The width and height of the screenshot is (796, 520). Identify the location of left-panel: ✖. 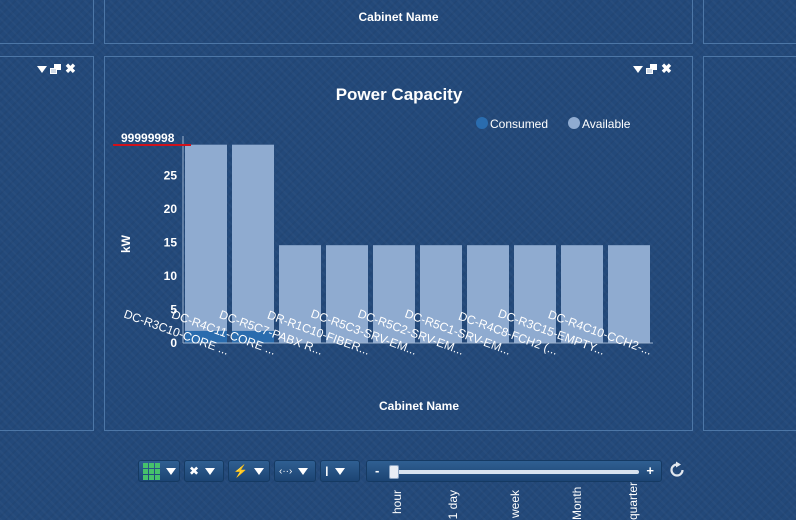
(47, 243).